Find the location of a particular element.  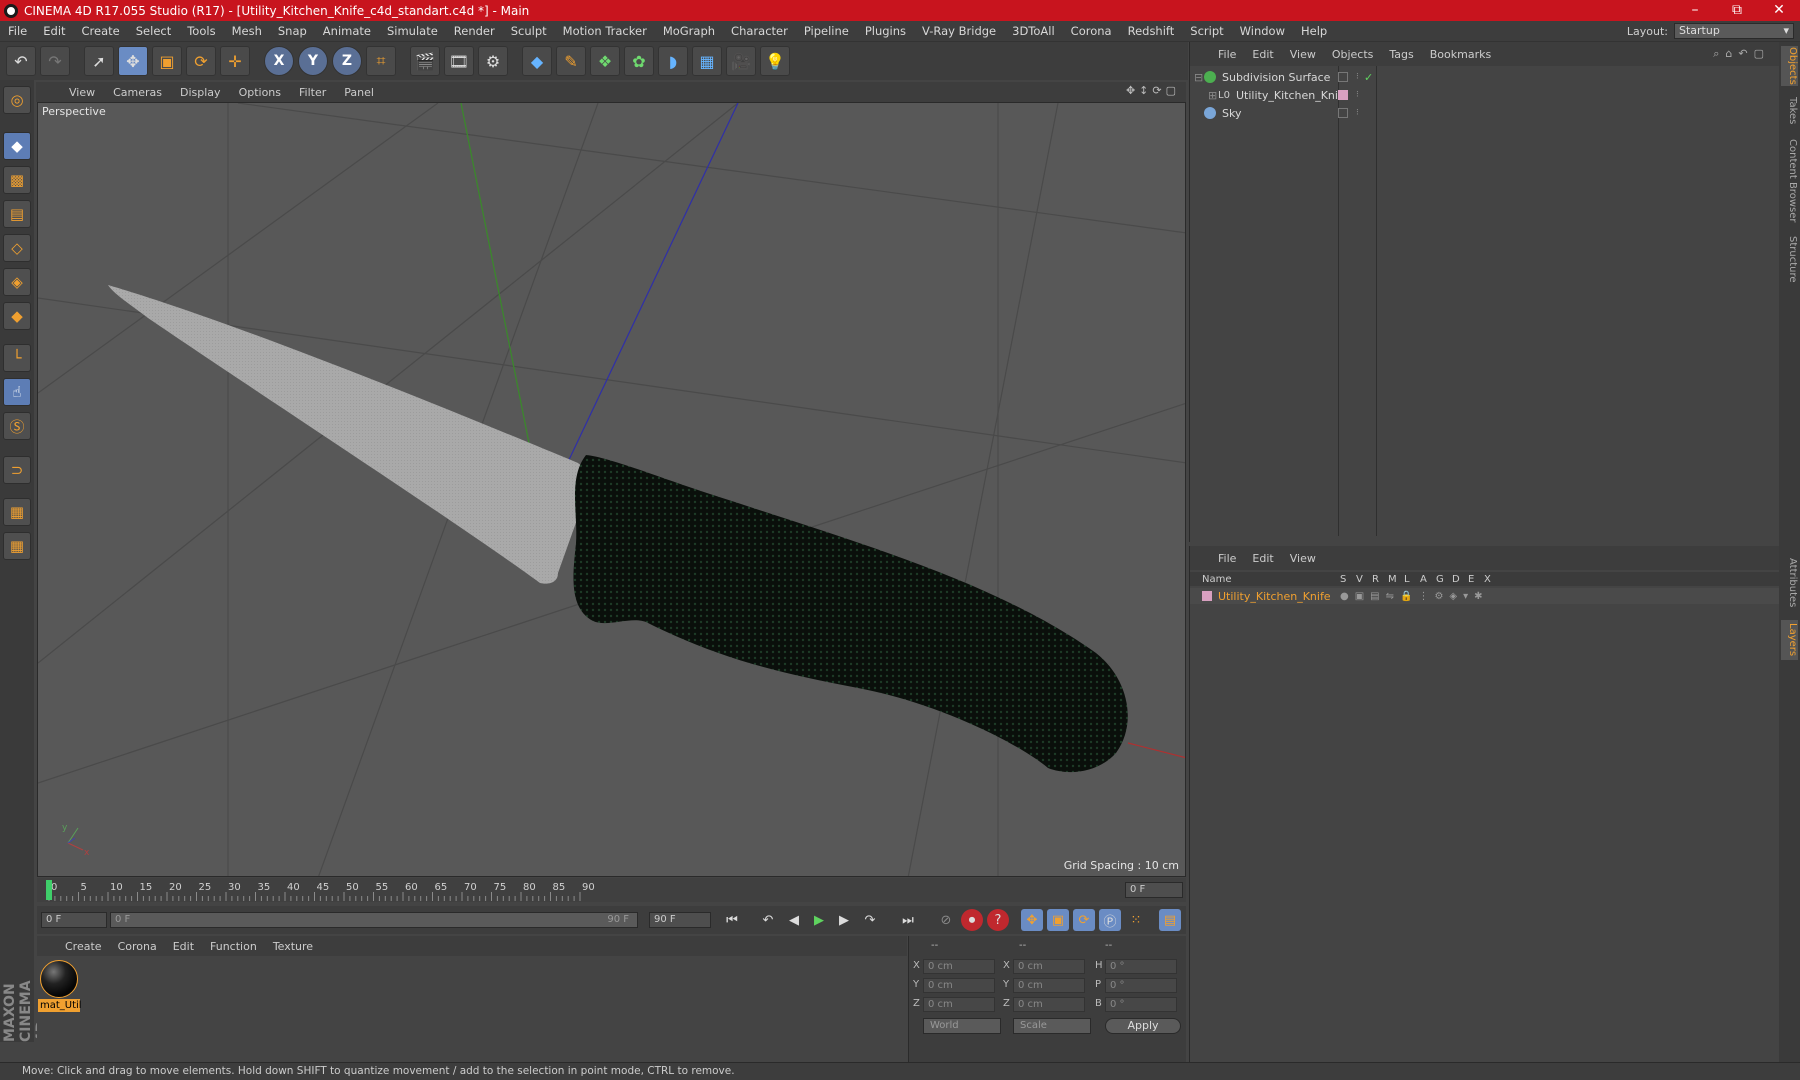

light-object-icon: 💡 is located at coordinates (775, 61).